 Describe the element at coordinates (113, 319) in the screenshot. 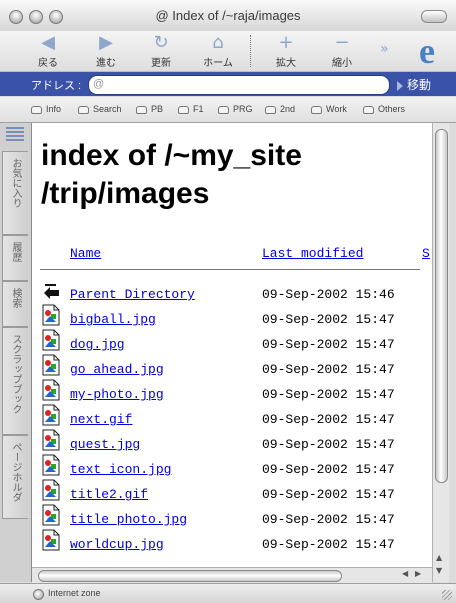

I see `file-link: bigball.jpg` at that location.